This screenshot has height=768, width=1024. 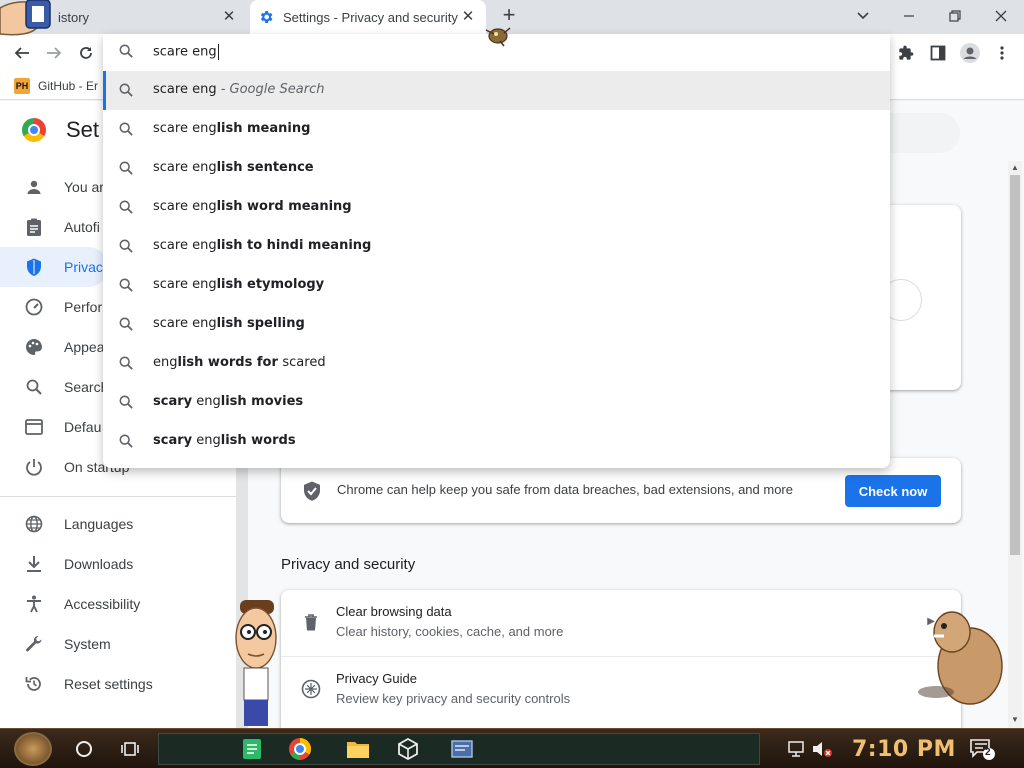 I want to click on scroll-up-arrow-icon: ▲, so click(x=1015, y=167).